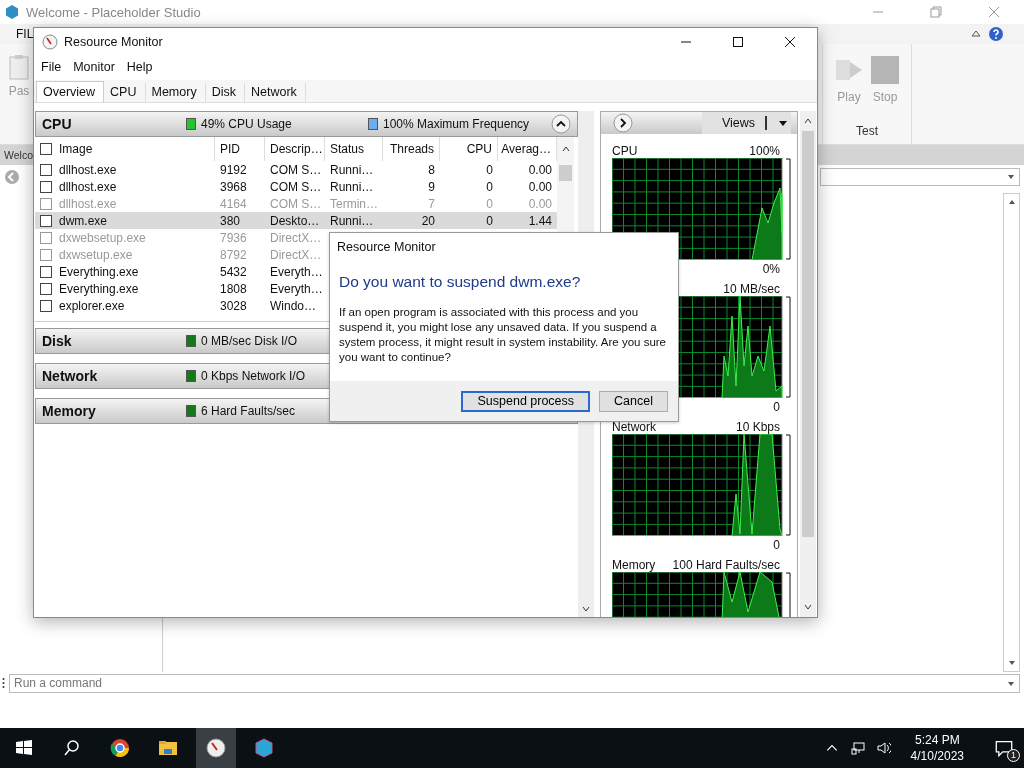 The height and width of the screenshot is (768, 1024). Describe the element at coordinates (771, 268) in the screenshot. I see `graph-min-label: 0%` at that location.